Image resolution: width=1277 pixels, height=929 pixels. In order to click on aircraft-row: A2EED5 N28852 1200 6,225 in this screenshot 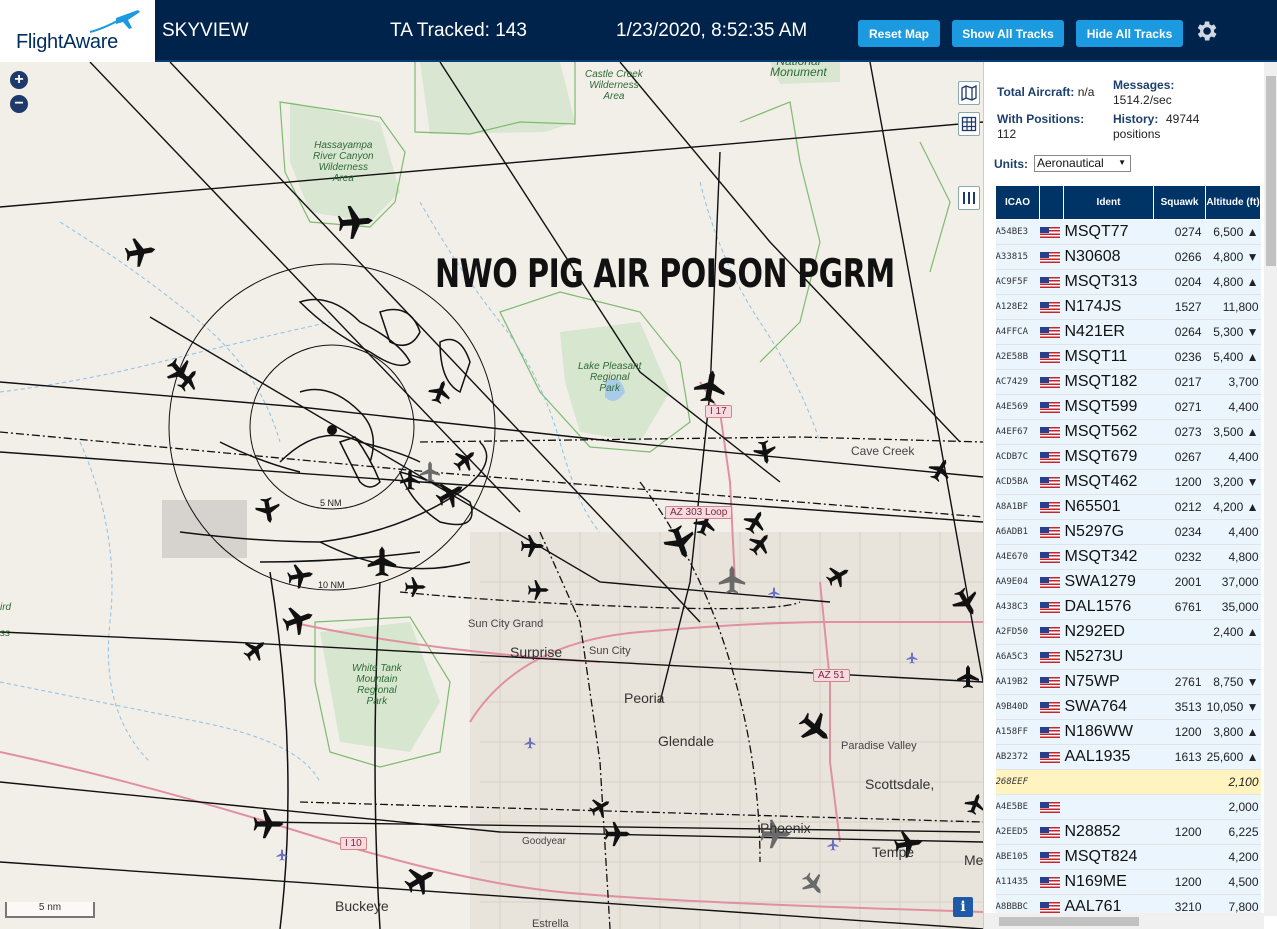, I will do `click(1128, 832)`.